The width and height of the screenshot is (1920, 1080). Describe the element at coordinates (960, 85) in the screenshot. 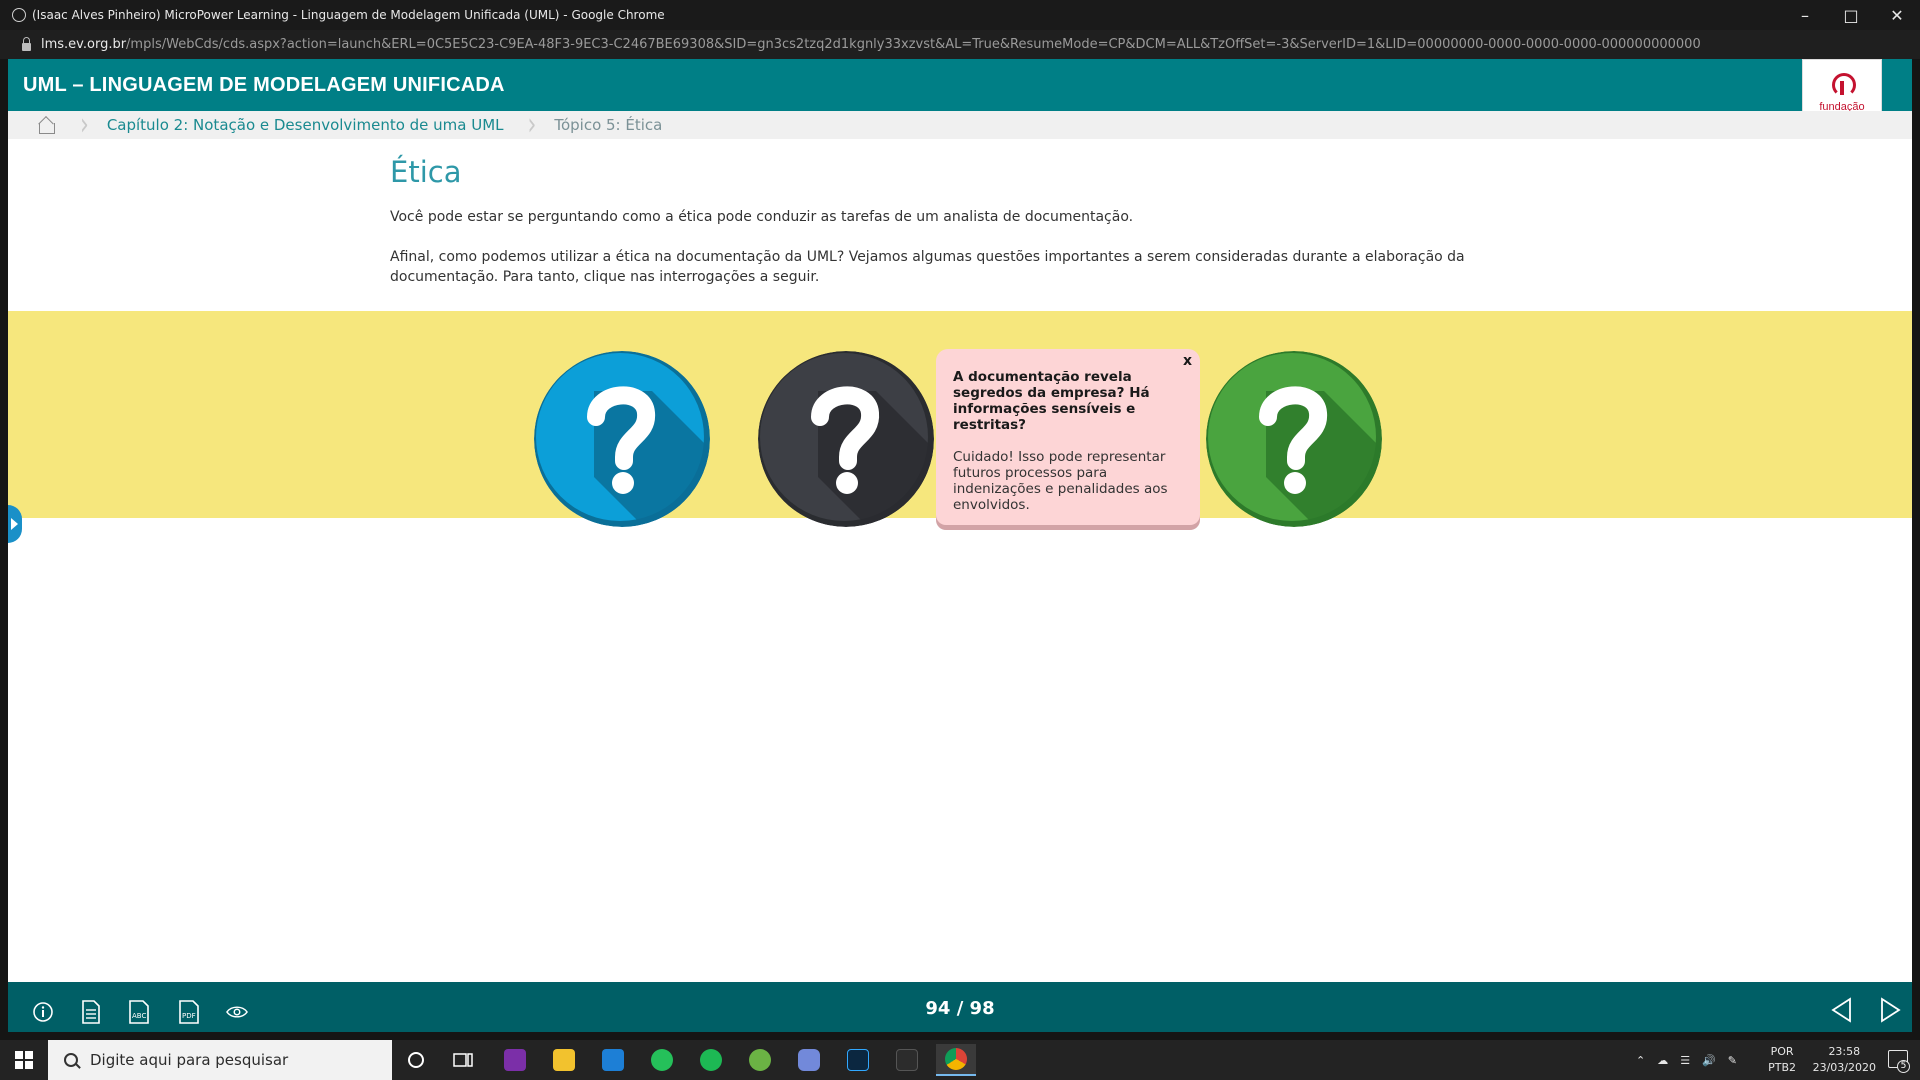

I see `course-header: UML – LINGUAGEM DE MODELAGEM UNIFICADA` at that location.